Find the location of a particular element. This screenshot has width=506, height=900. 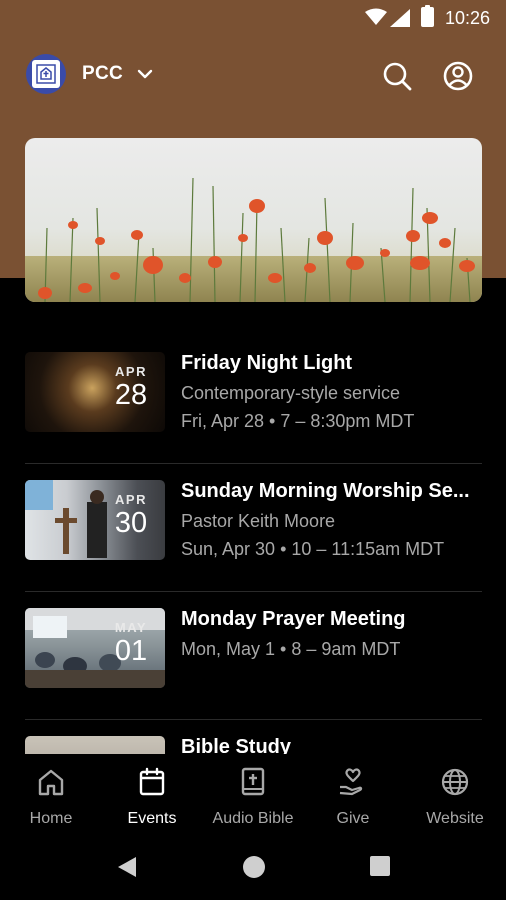

event-thumbnail is located at coordinates (95, 745).